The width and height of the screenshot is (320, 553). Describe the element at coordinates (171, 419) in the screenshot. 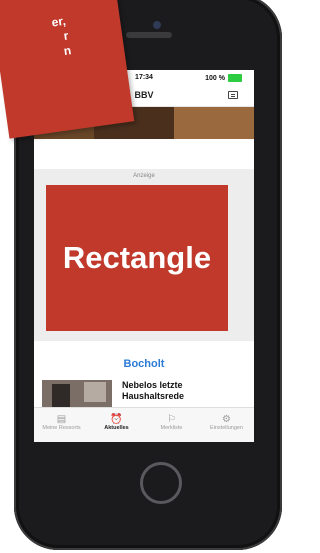

I see `bookmark-icon: ⚐` at that location.